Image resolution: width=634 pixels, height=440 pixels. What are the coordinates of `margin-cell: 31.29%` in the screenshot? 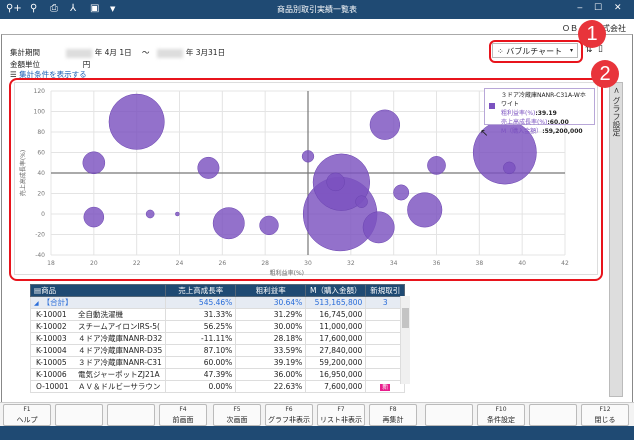 It's located at (271, 314).